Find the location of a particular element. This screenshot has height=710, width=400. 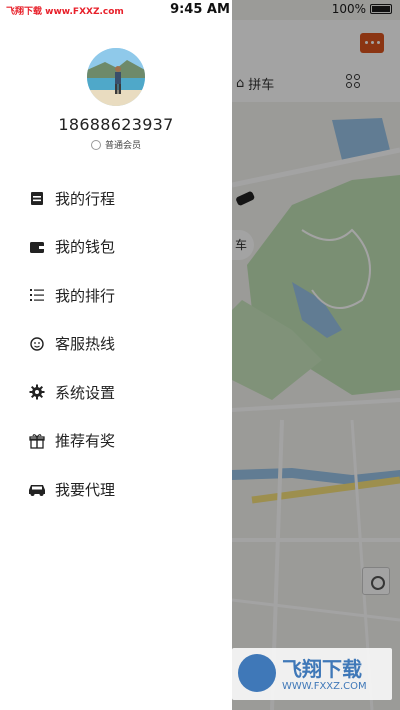

member-badge-icon is located at coordinates (95, 144).